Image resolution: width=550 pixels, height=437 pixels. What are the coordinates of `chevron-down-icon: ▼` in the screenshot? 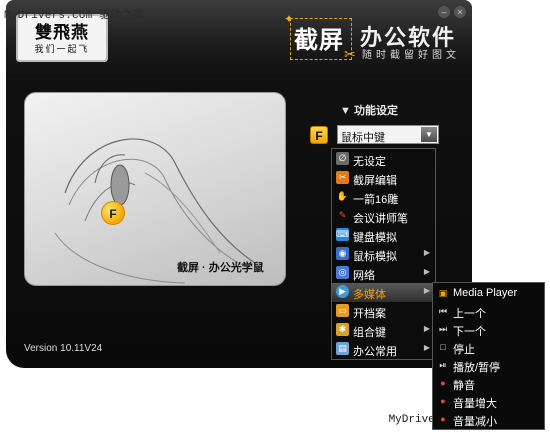 It's located at (429, 134).